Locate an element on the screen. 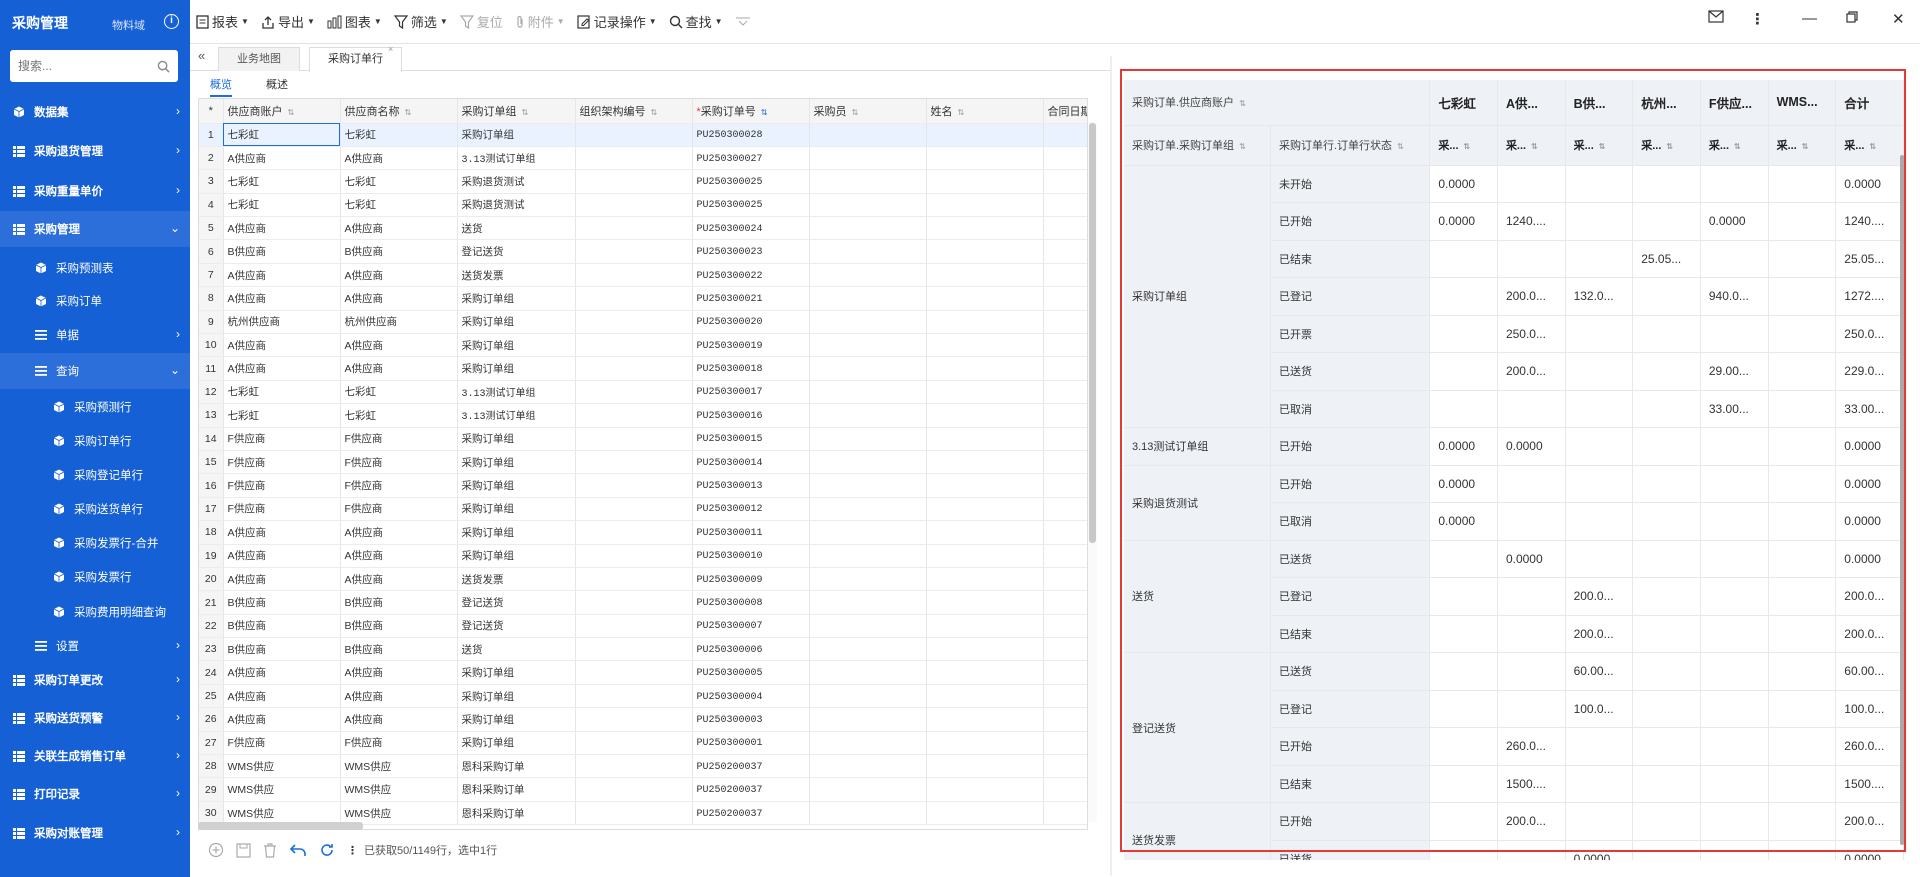  table-row: 2 A供应商 A供应商 3.13测试订单组 PU250300027 is located at coordinates (643, 158).